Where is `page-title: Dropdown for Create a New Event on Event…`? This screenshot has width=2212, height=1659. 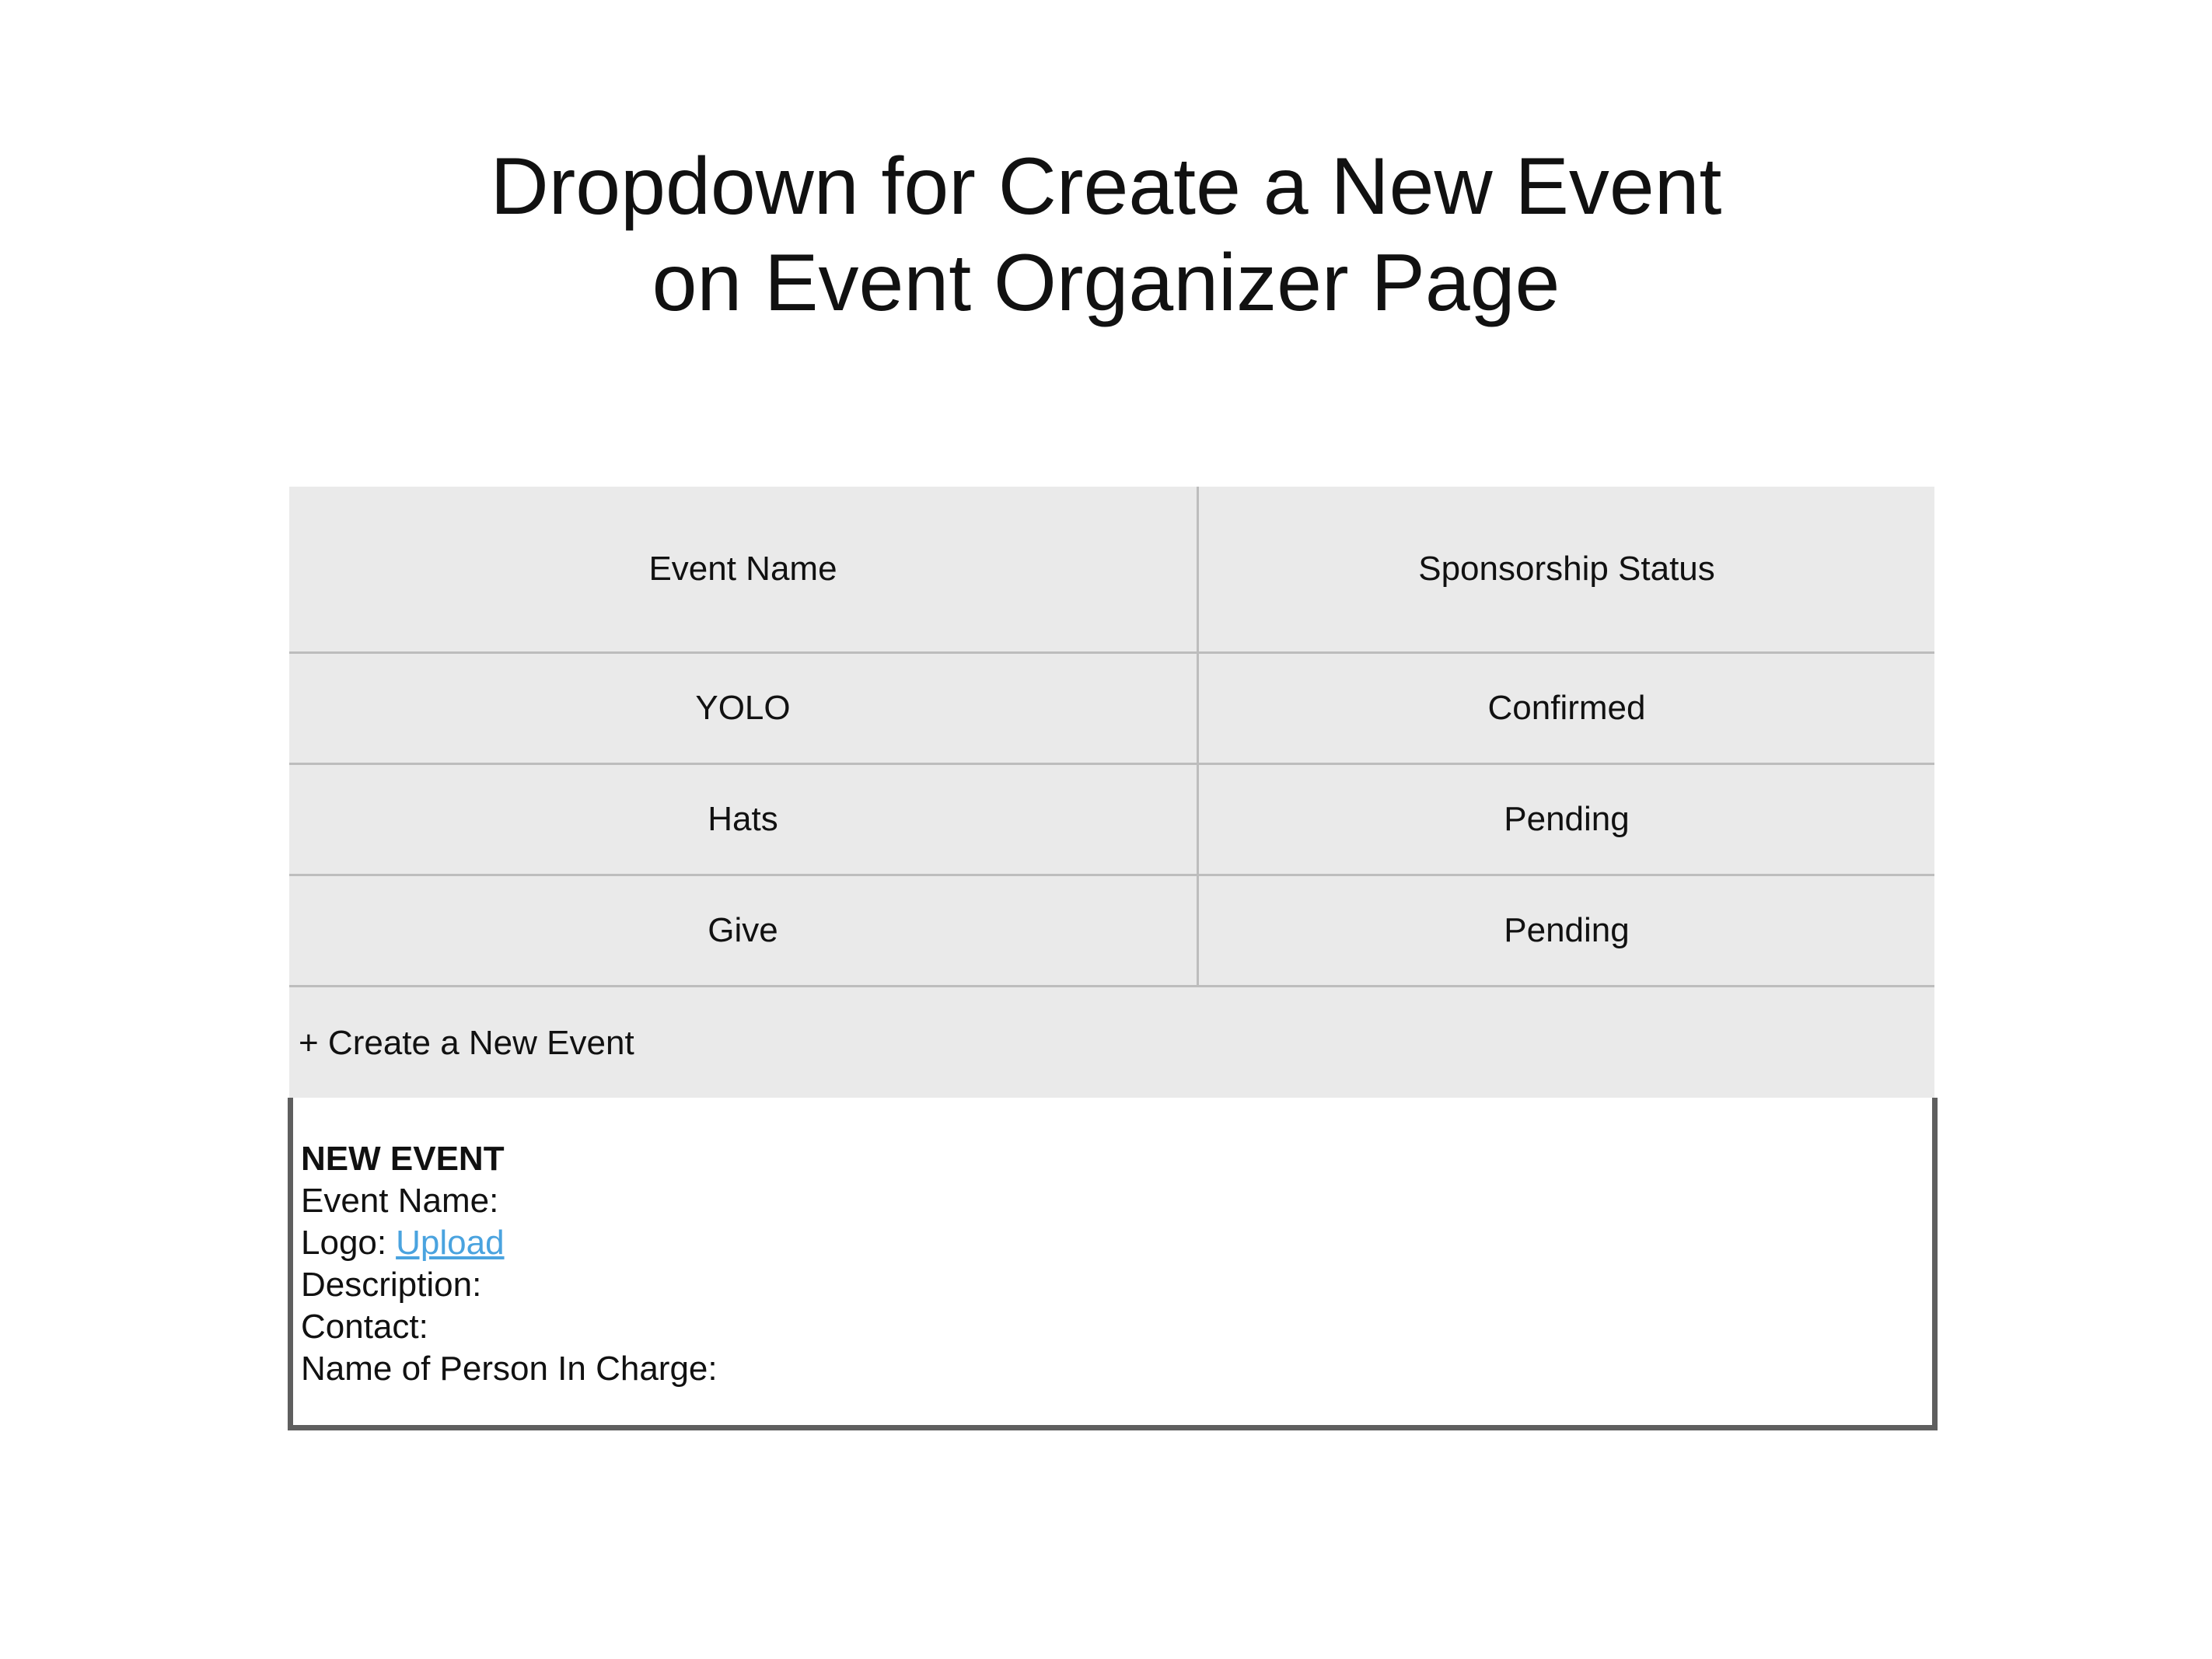
page-title: Dropdown for Create a New Event on Event… is located at coordinates (1106, 234).